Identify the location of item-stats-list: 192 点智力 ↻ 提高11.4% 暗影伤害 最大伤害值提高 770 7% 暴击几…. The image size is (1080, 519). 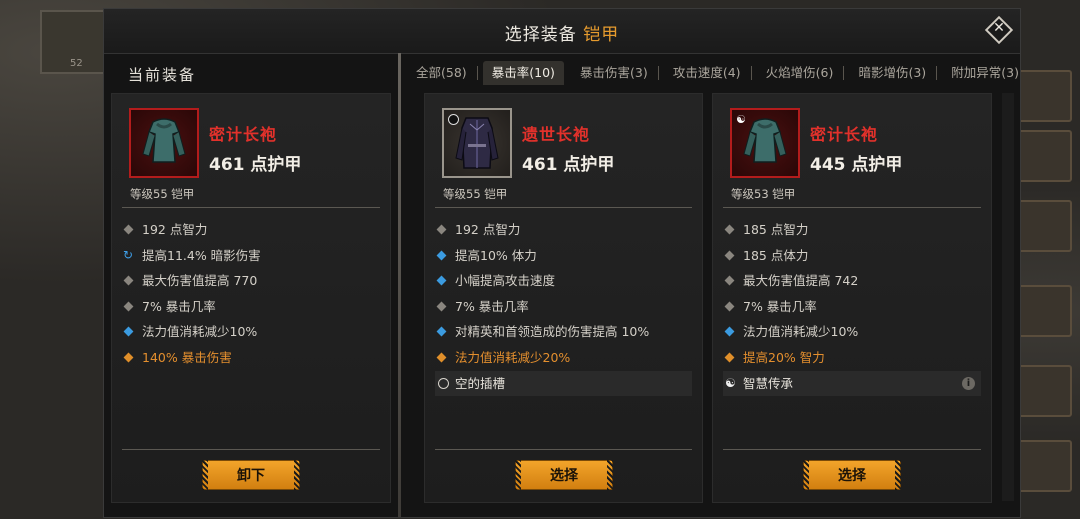
(251, 294).